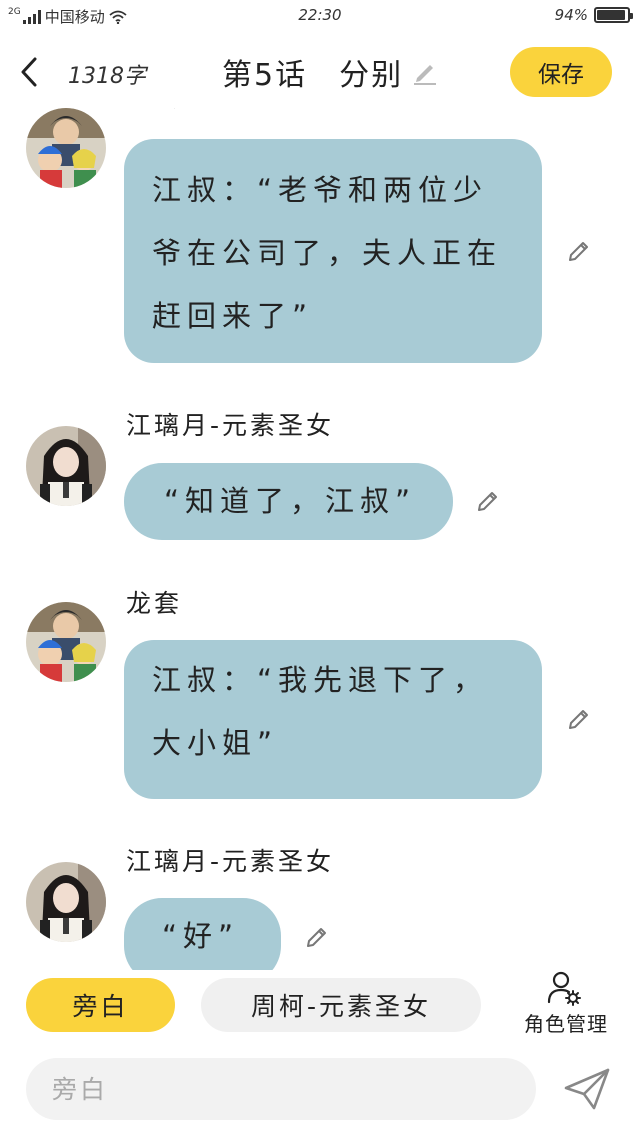 The height and width of the screenshot is (1138, 640). What do you see at coordinates (566, 1024) in the screenshot?
I see `role-manage-label: 角色管理` at bounding box center [566, 1024].